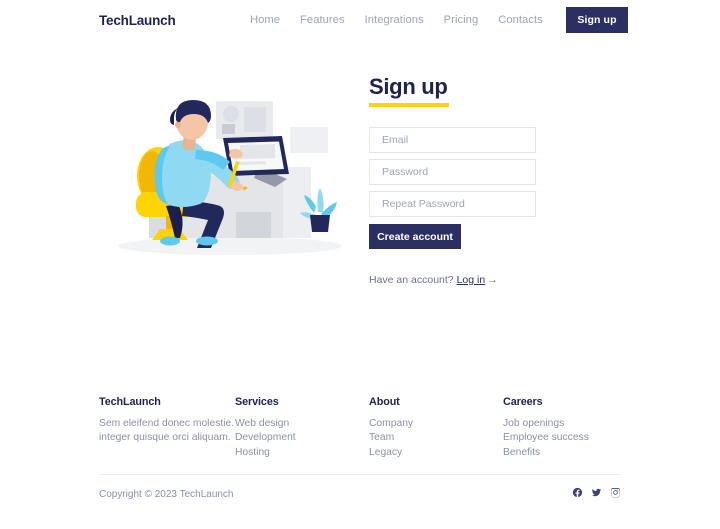  What do you see at coordinates (391, 438) in the screenshot?
I see `footer-link-team: Team` at bounding box center [391, 438].